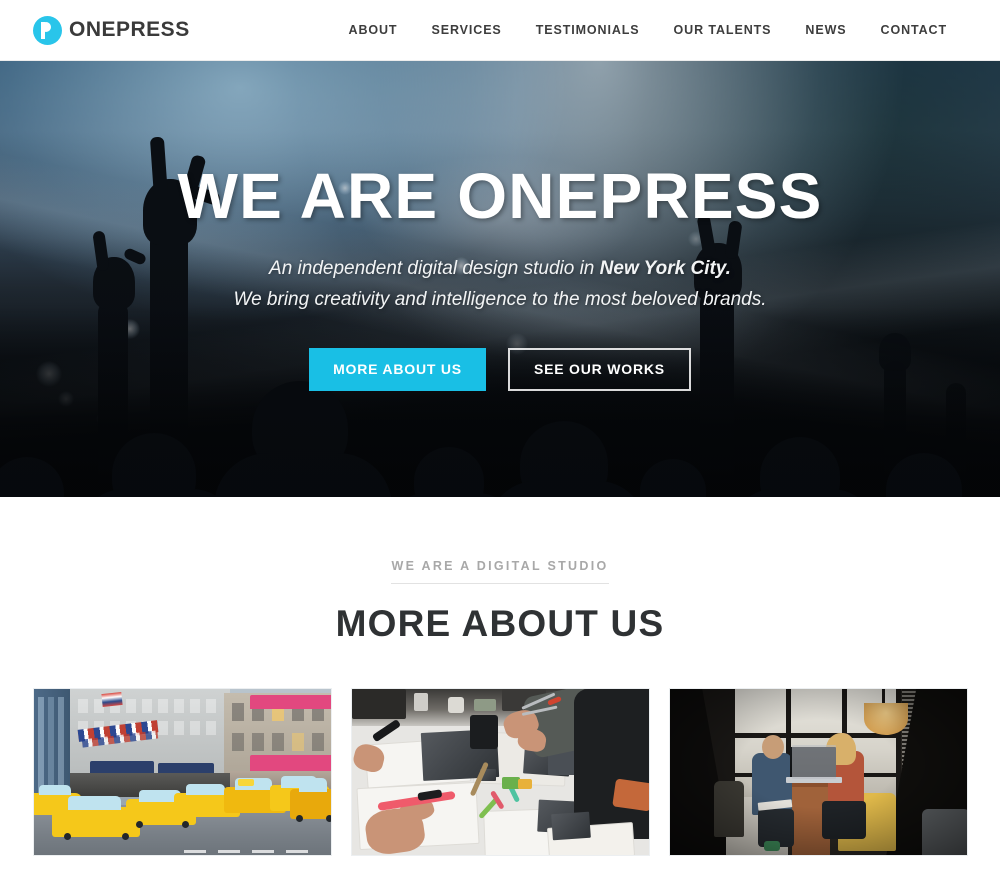 This screenshot has height=880, width=1000. What do you see at coordinates (397, 369) in the screenshot?
I see `more-about-us-button: MORE ABOUT US` at bounding box center [397, 369].